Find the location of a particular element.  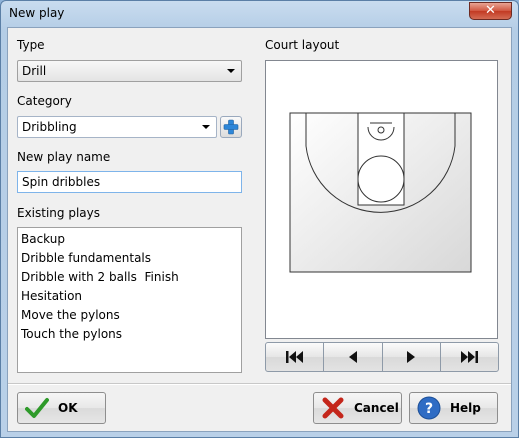

playback-controls is located at coordinates (382, 357).